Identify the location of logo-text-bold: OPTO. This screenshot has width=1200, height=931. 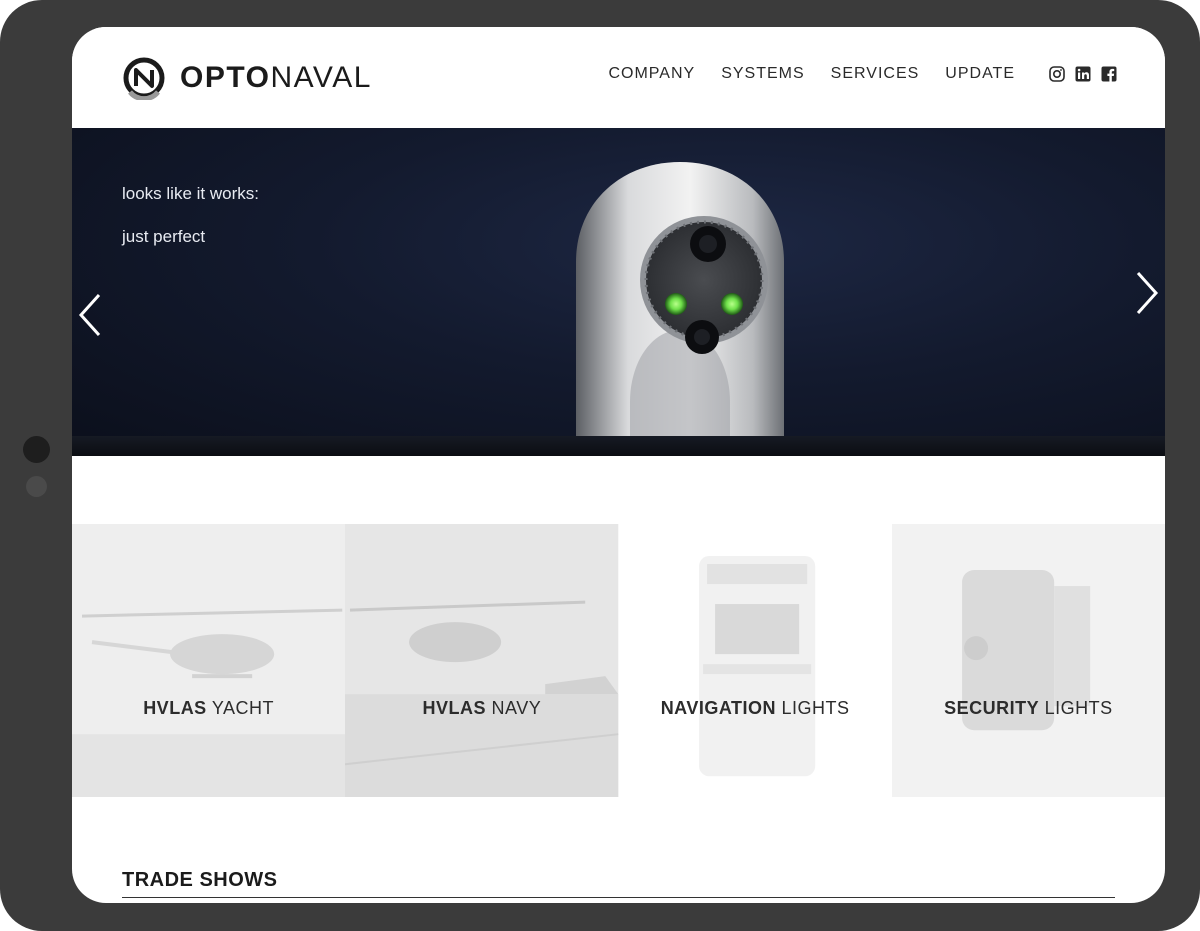
(225, 77).